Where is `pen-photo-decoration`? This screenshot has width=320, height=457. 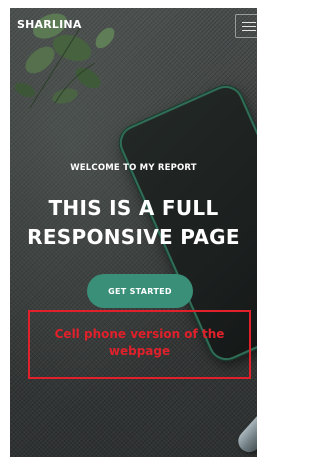 pen-photo-decoration is located at coordinates (245, 427).